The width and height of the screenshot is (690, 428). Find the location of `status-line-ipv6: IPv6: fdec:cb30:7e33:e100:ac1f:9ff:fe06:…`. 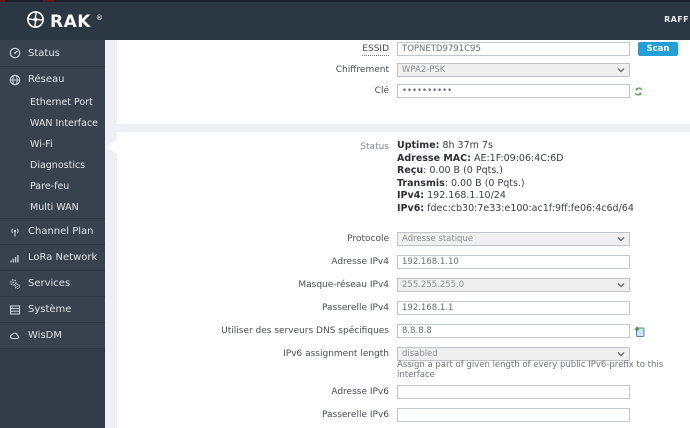

status-line-ipv6: IPv6: fdec:cb30:7e33:e100:ac1f:9ff:fe06:… is located at coordinates (515, 208).